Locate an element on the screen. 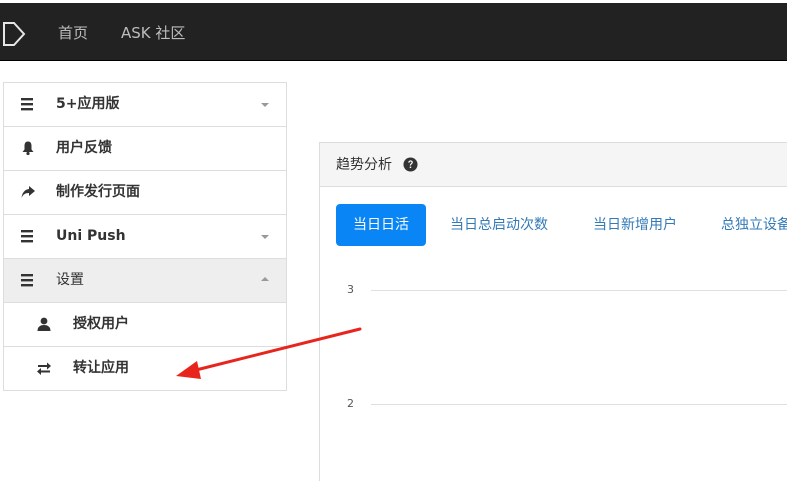 The height and width of the screenshot is (481, 787). bell-icon is located at coordinates (28, 148).